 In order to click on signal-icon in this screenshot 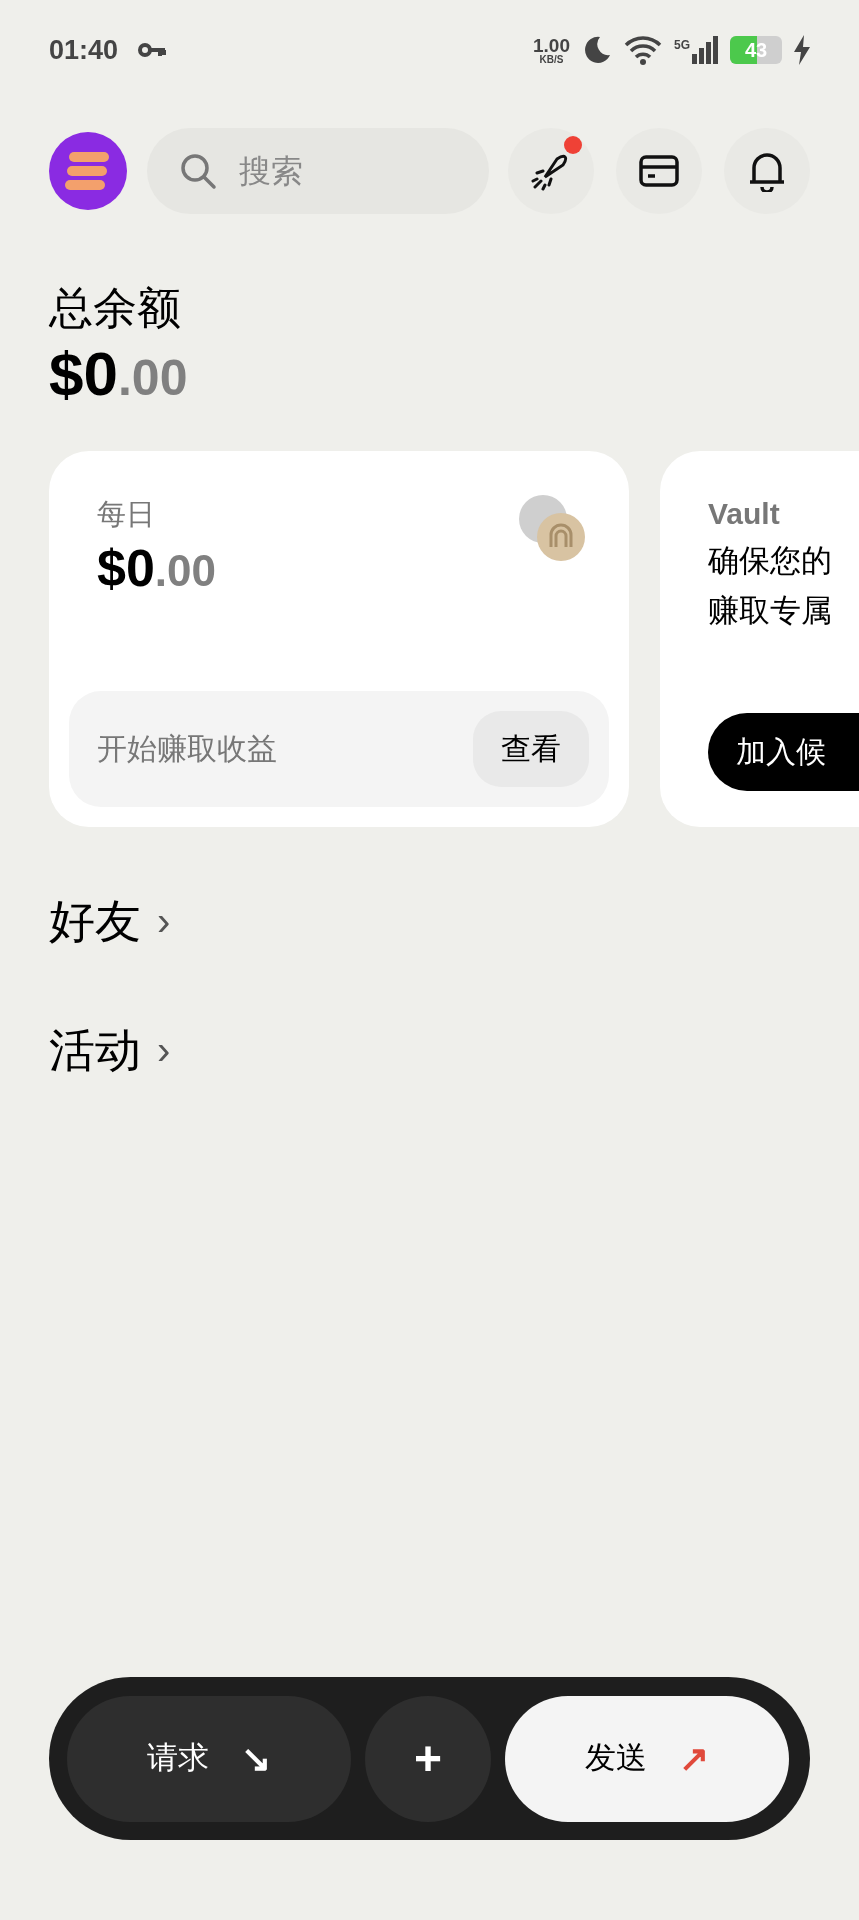, I will do `click(705, 50)`.